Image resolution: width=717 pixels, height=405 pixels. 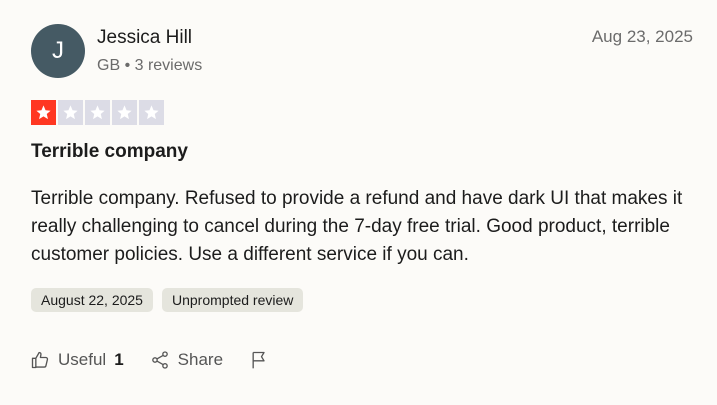 I want to click on share-button: Share, so click(x=186, y=360).